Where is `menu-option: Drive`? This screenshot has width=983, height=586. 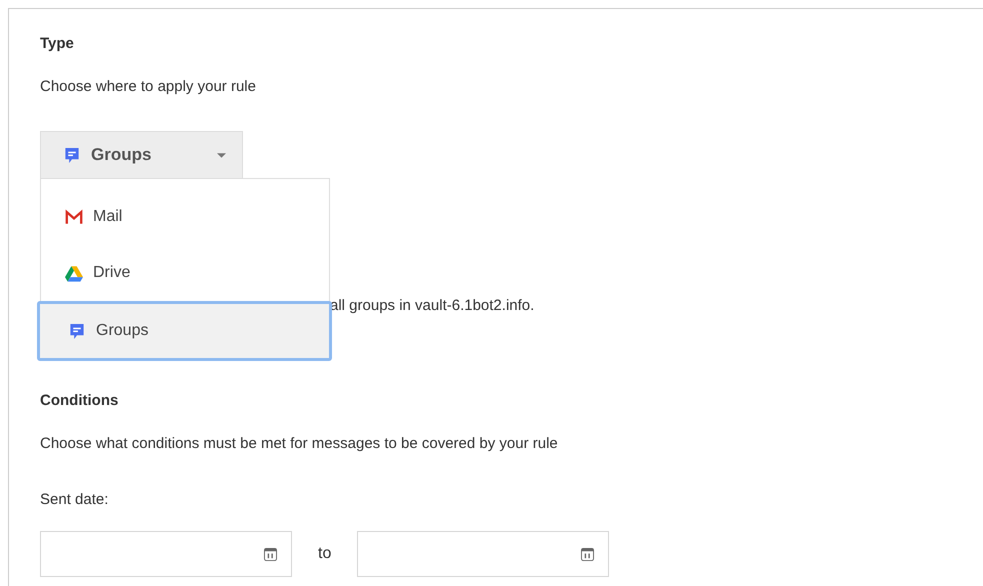
menu-option: Drive is located at coordinates (185, 273).